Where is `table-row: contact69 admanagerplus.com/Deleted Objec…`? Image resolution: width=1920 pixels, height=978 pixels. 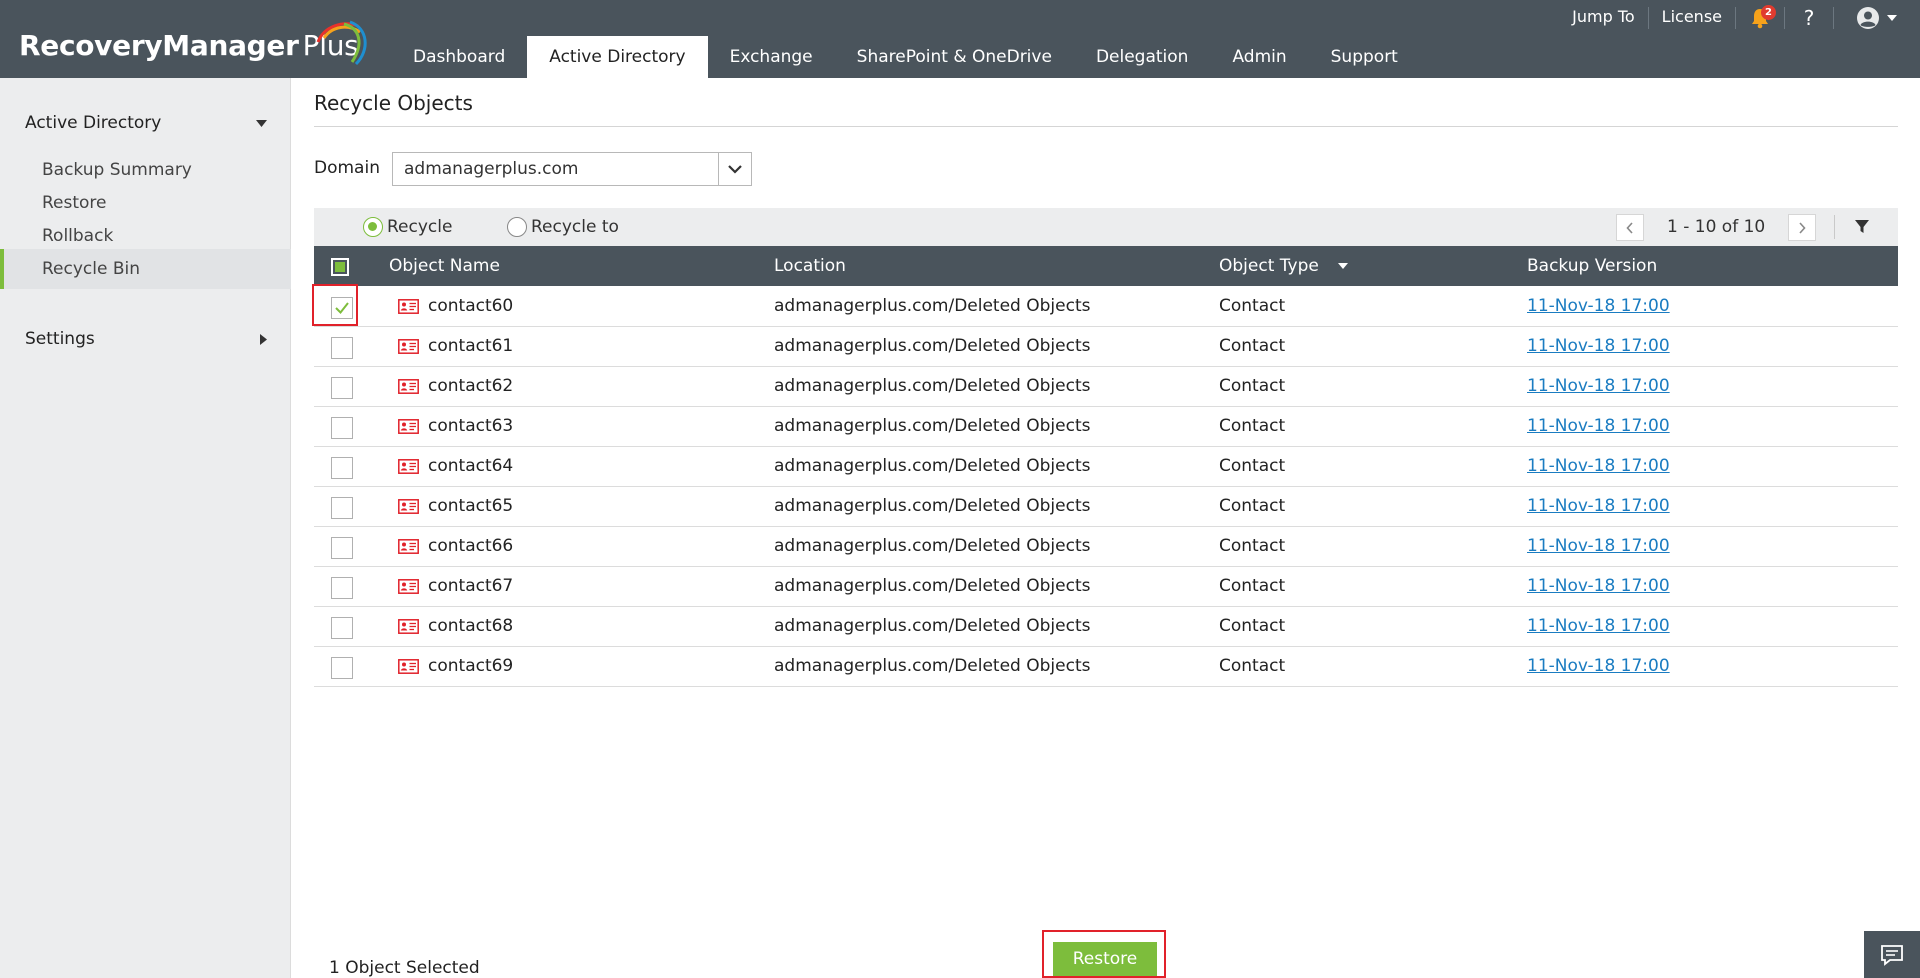
table-row: contact69 admanagerplus.com/Deleted Objec… is located at coordinates (1106, 667).